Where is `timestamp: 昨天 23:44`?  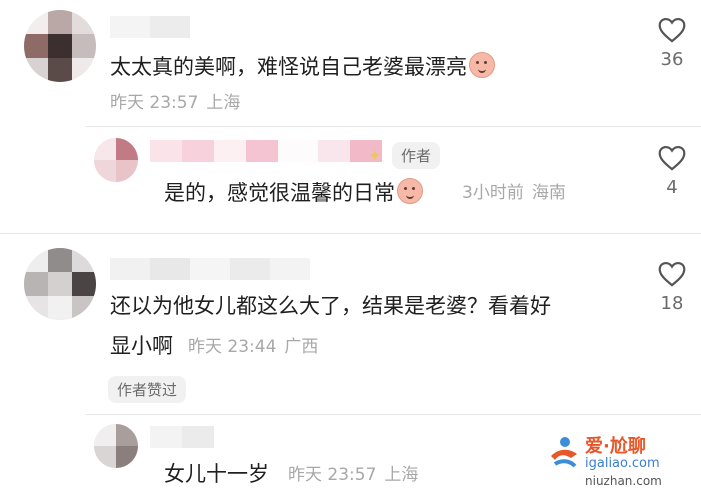 timestamp: 昨天 23:44 is located at coordinates (232, 347).